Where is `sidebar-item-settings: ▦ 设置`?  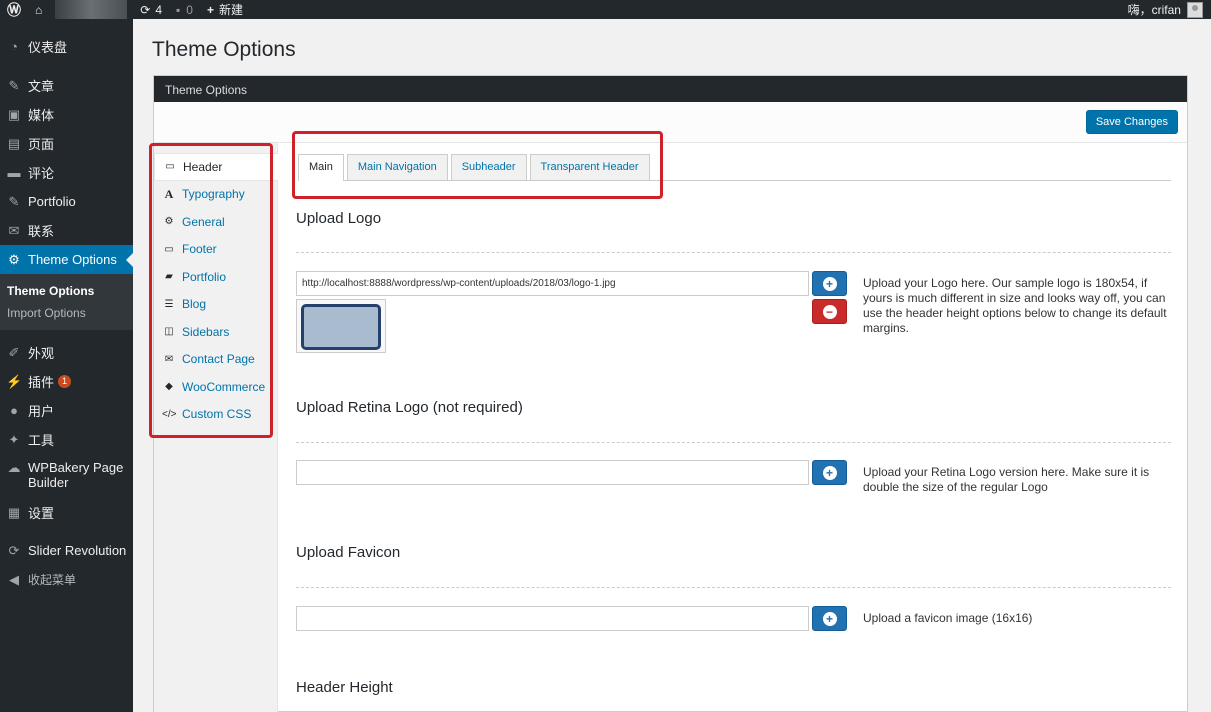
sidebar-item-settings: ▦ 设置 is located at coordinates (66, 512).